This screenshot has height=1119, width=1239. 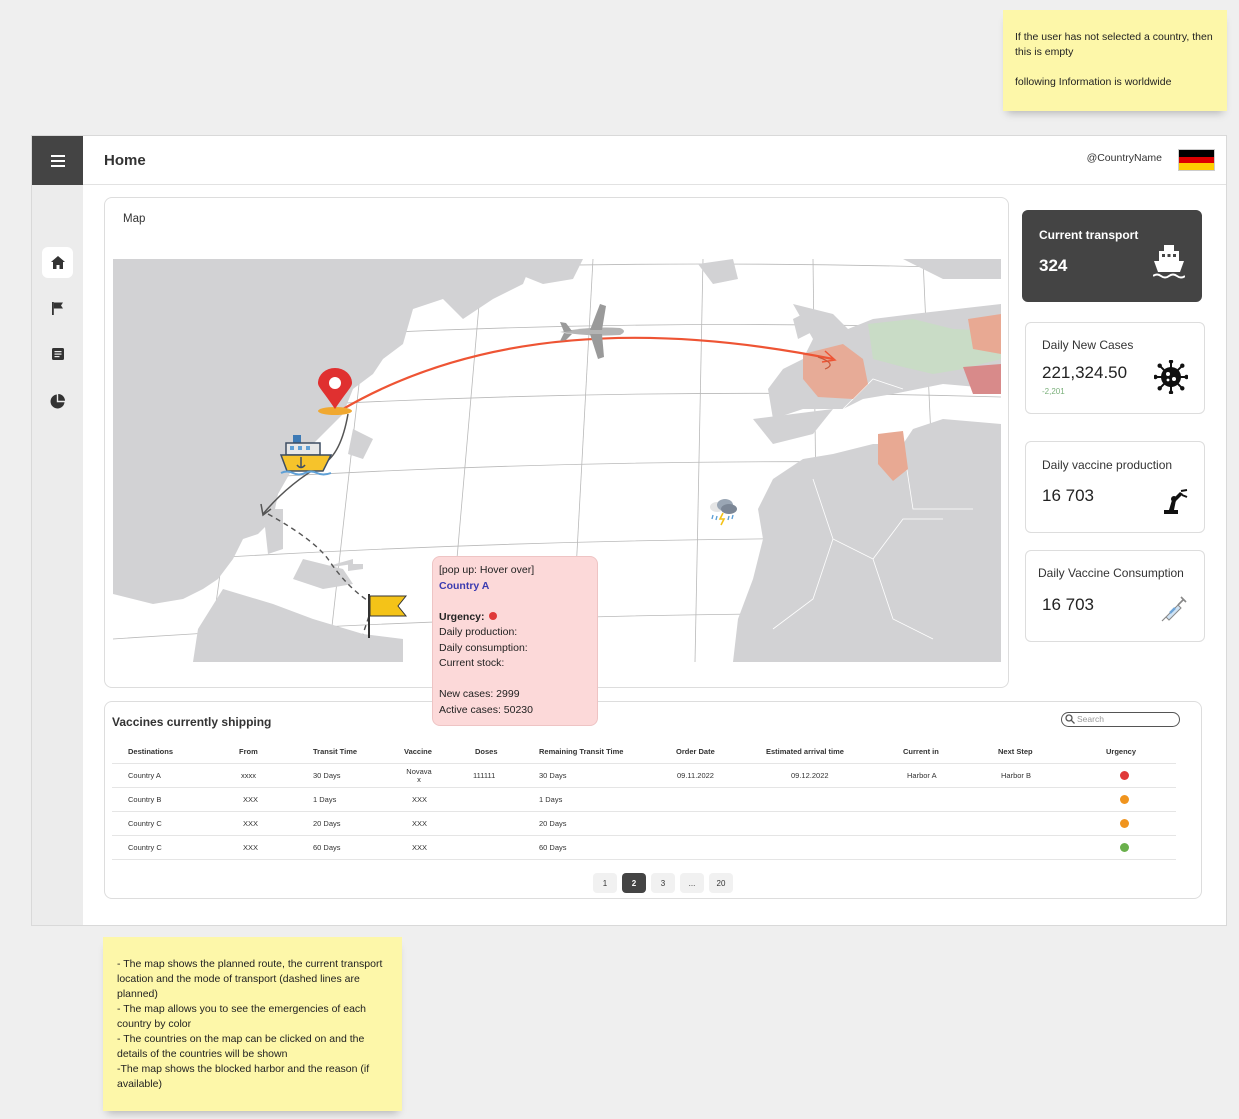 I want to click on home-icon, so click(x=57, y=262).